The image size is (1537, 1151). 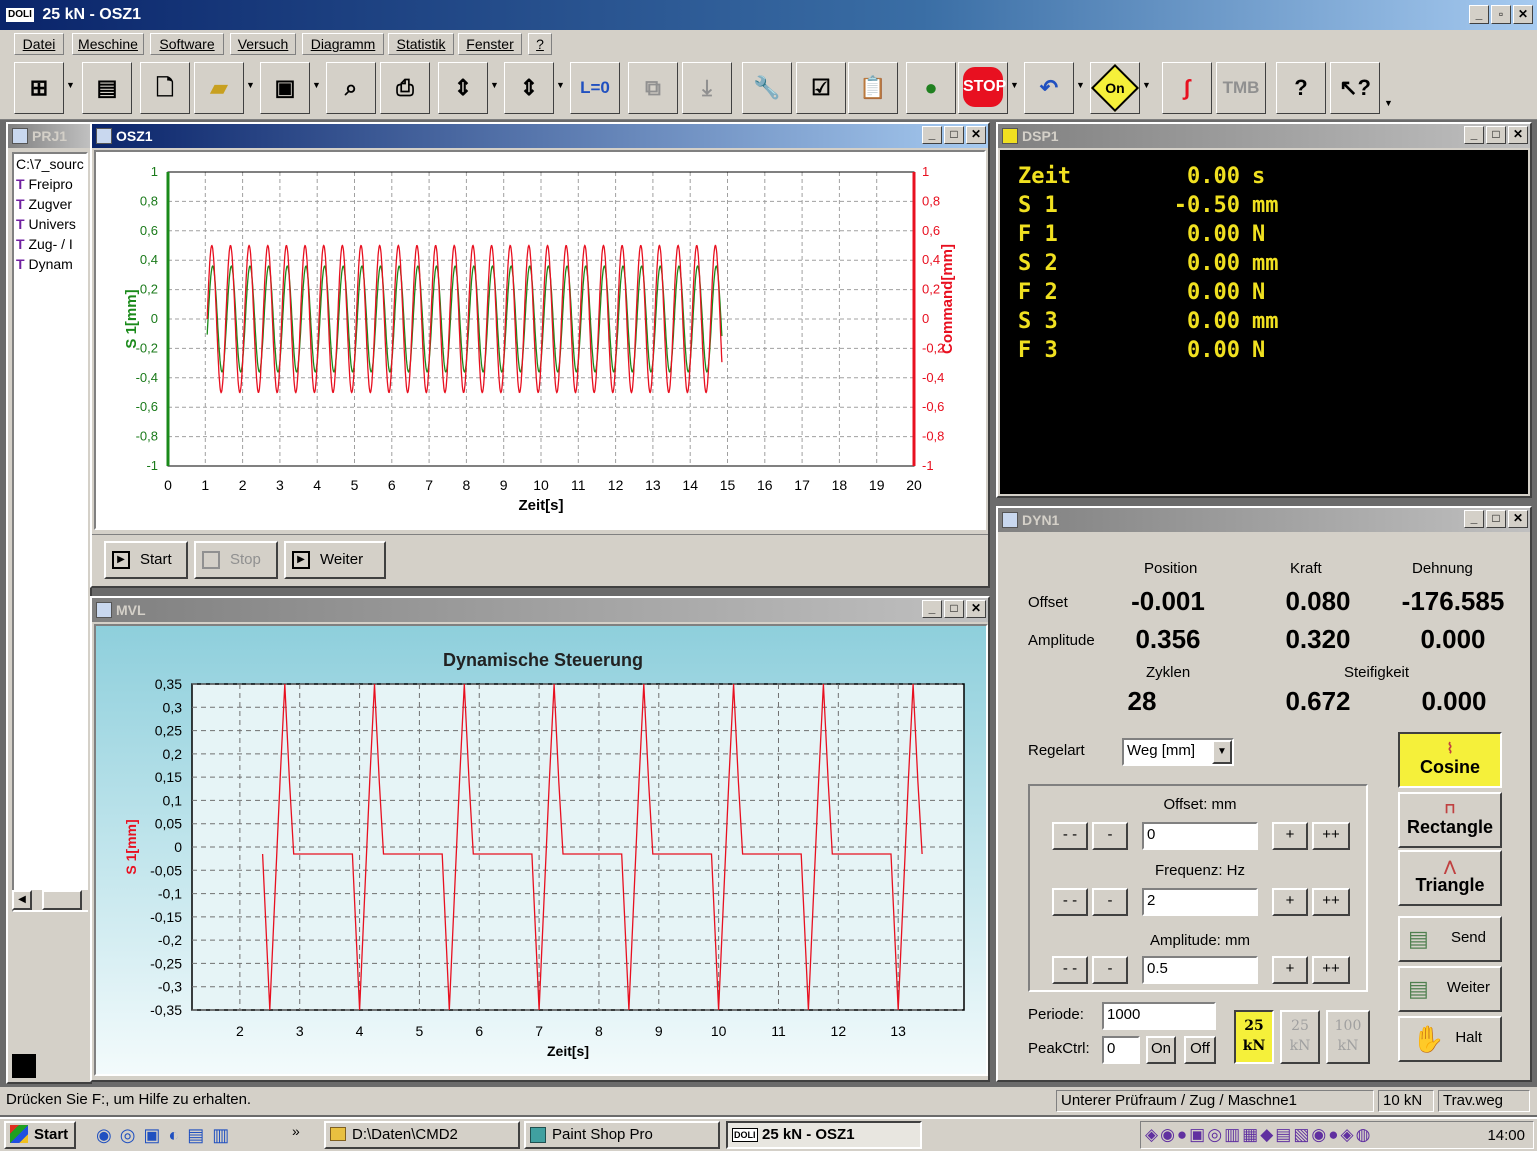 I want to click on dynamic-control-title-bar: DYN1 _ □ ✕, so click(x=1264, y=520).